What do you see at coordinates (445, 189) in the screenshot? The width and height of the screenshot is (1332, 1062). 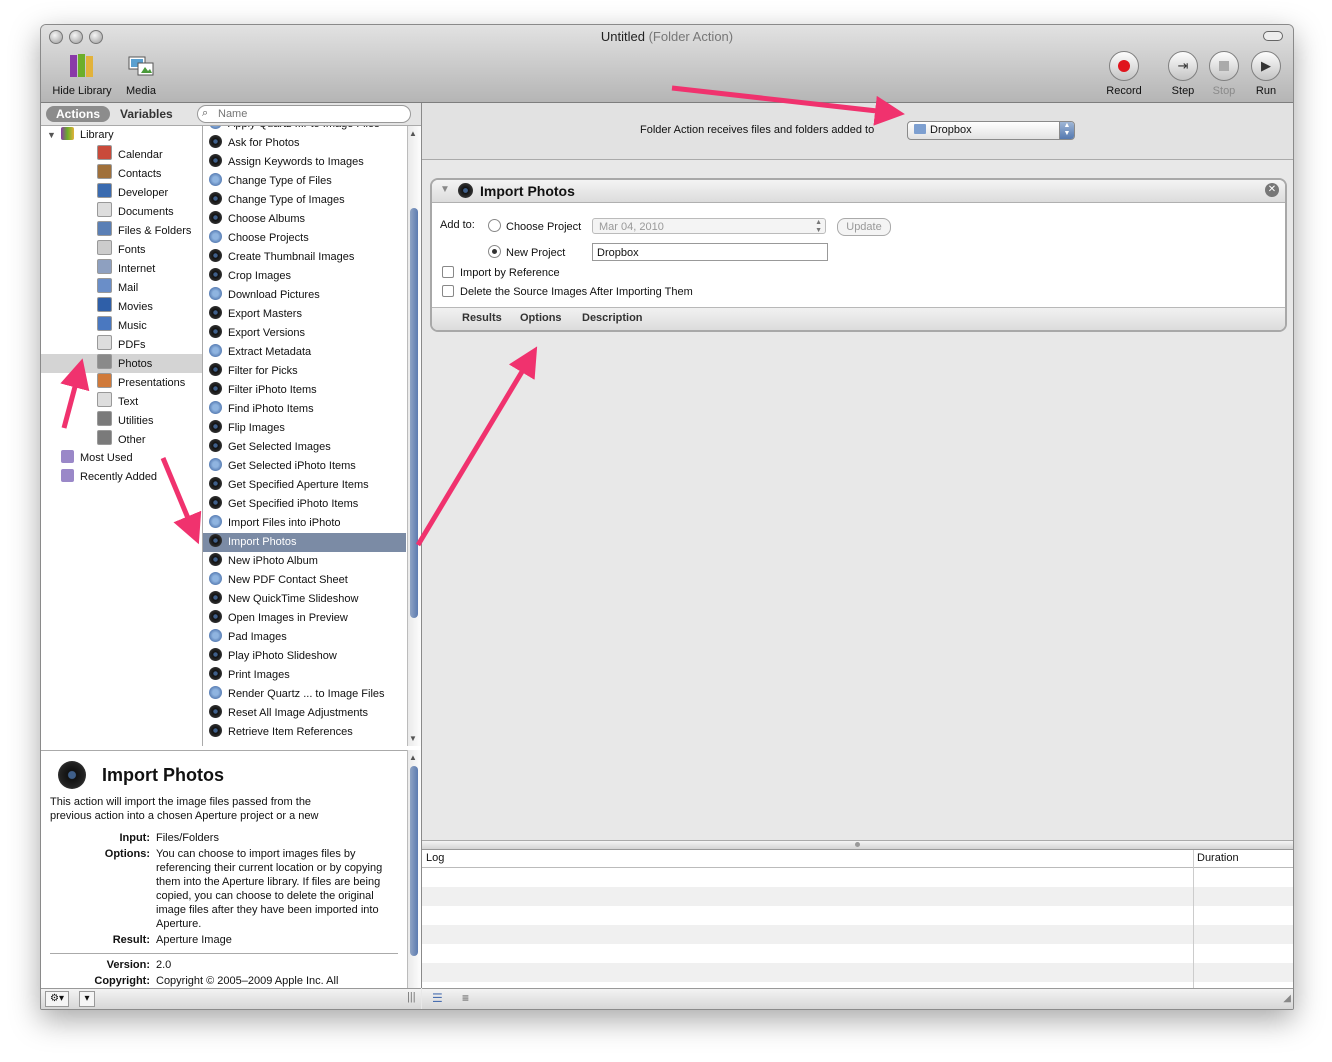 I see `collapse-triangle-icon: ▼` at bounding box center [445, 189].